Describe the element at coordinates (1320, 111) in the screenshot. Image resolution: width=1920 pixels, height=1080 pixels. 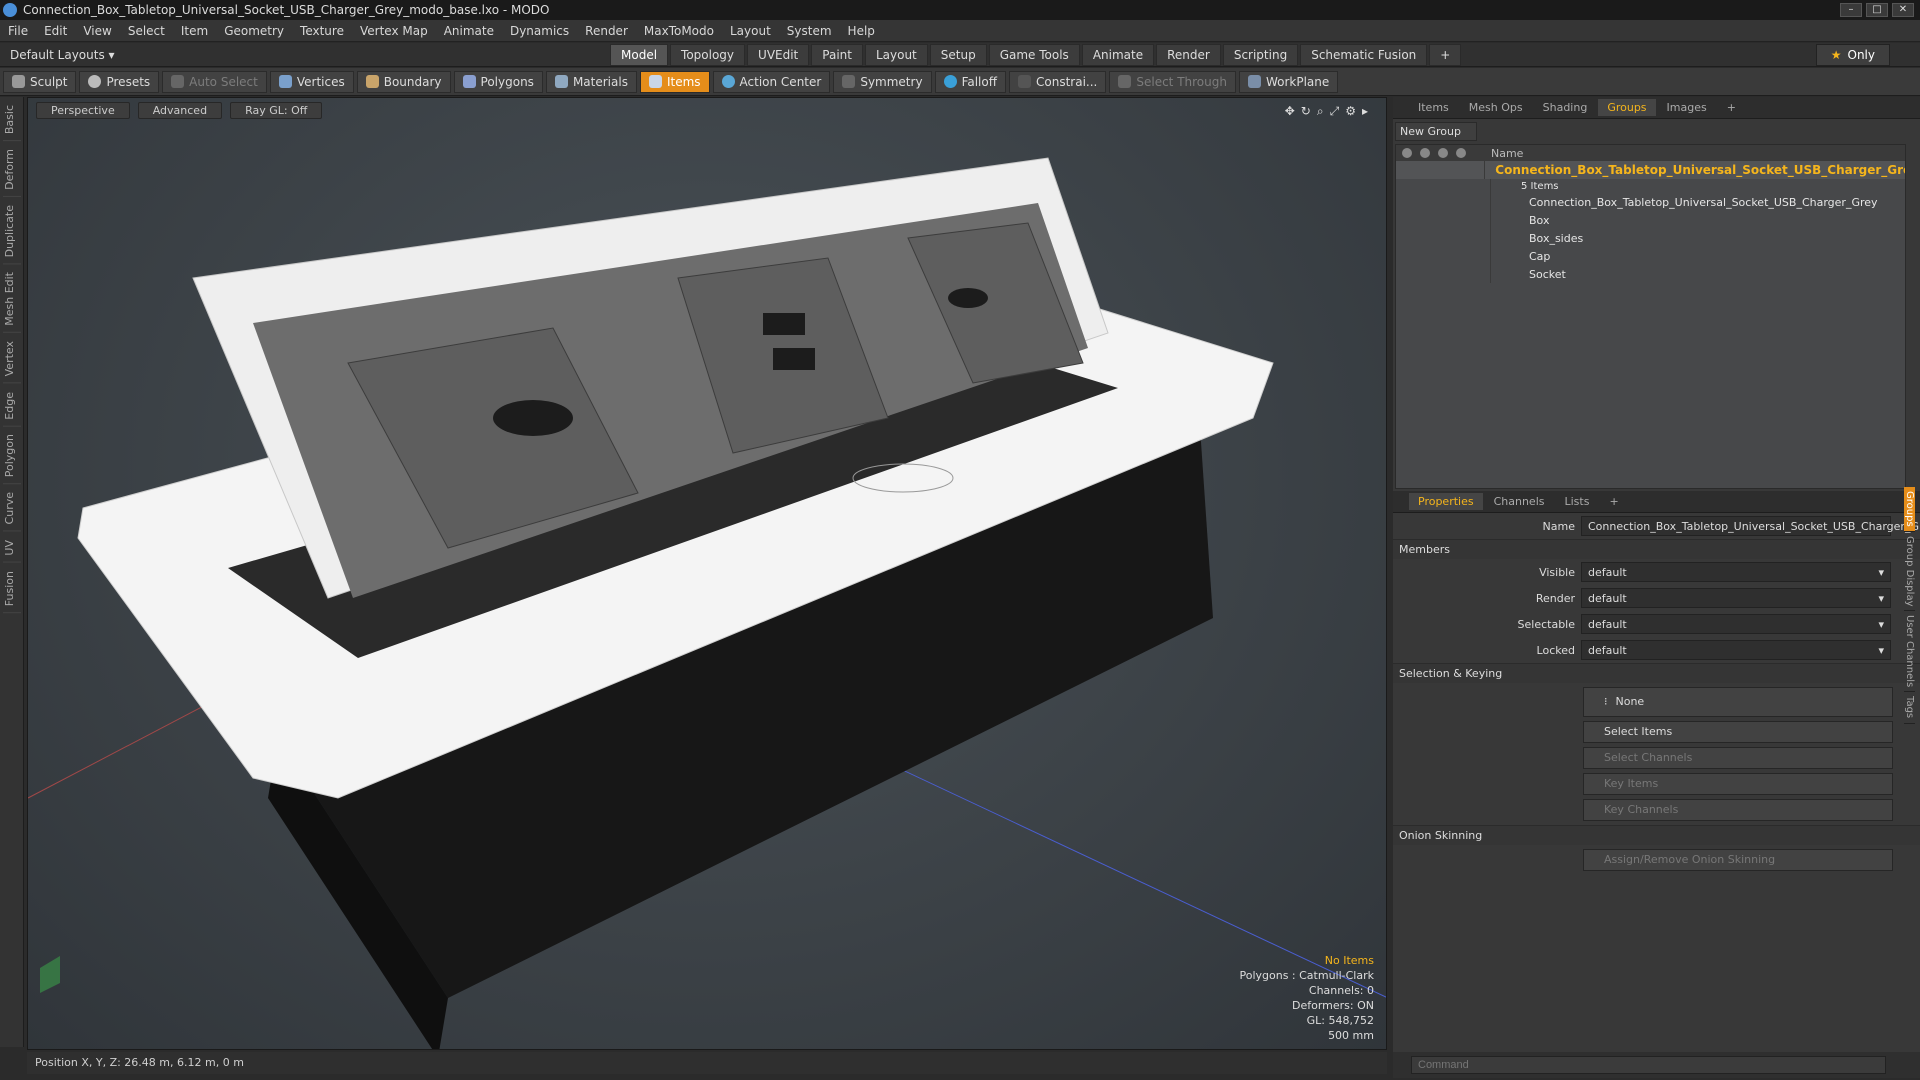
I see `zoom-view-icon: ⌕` at that location.